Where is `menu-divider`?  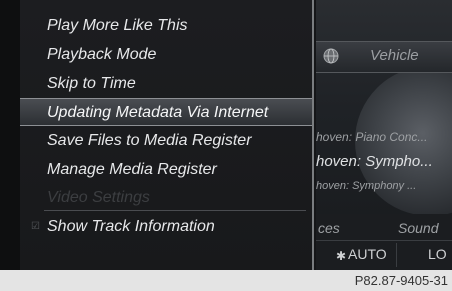 menu-divider is located at coordinates (175, 210).